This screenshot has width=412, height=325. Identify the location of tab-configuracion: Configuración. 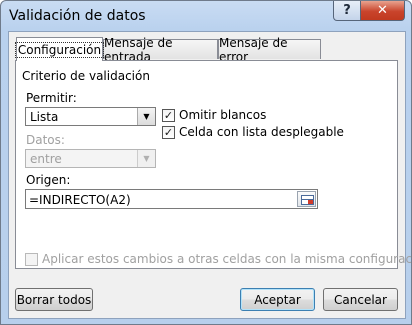
(59, 49).